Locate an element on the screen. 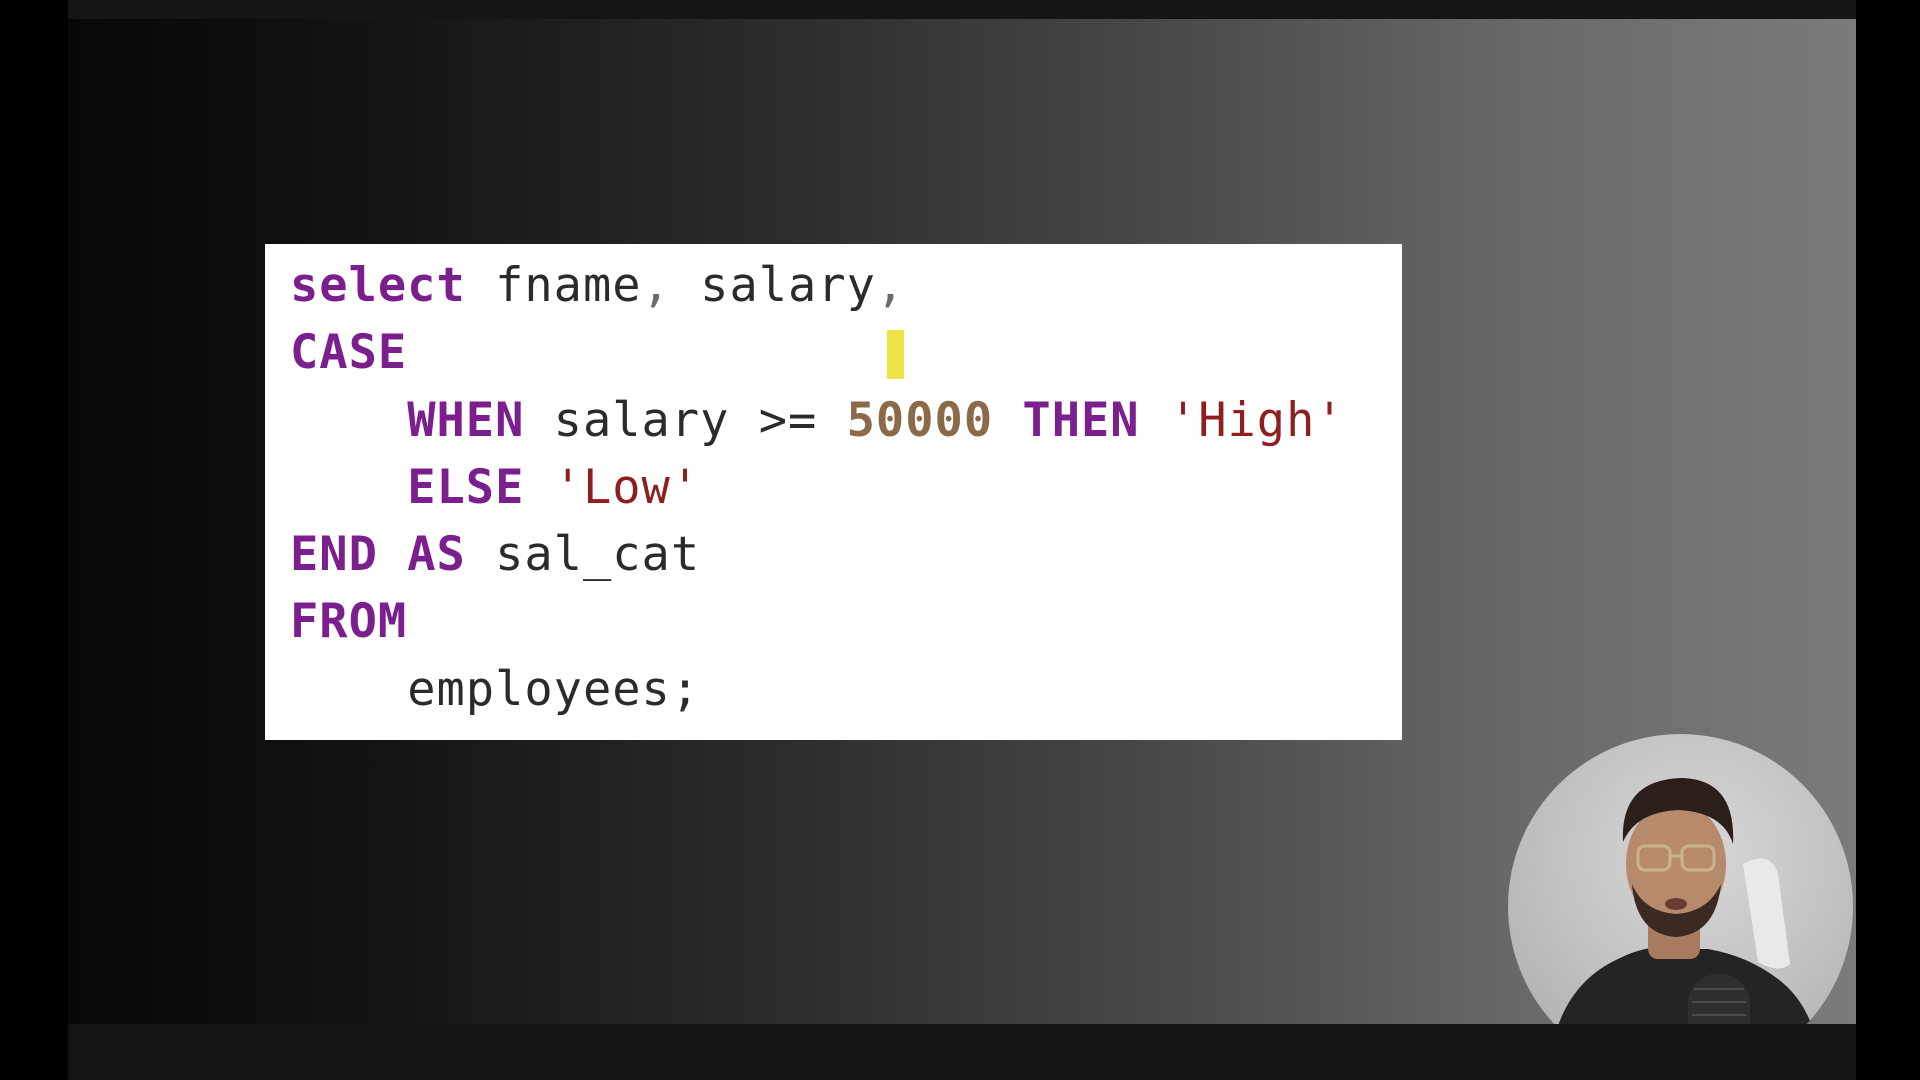 The height and width of the screenshot is (1080, 1920). keyword-when: WHEN is located at coordinates (466, 420).